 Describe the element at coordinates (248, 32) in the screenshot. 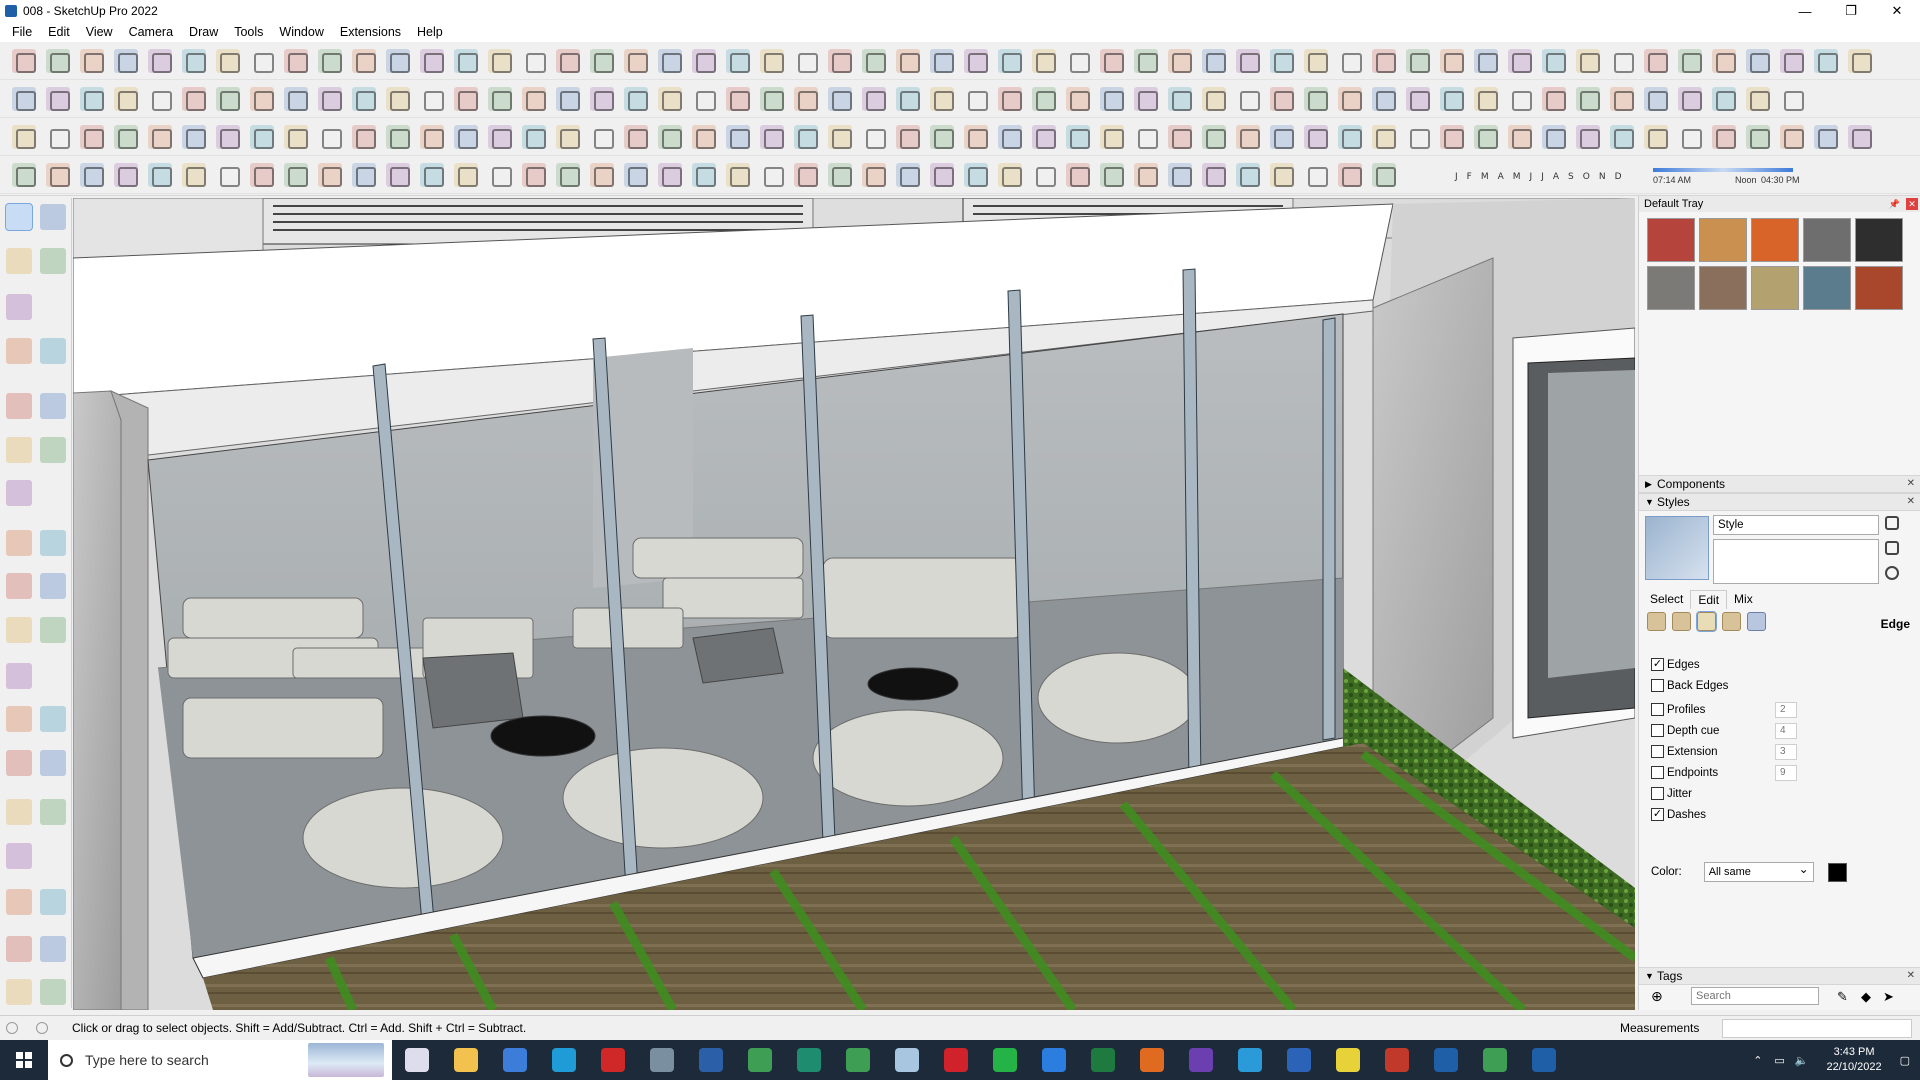

I see `menu-tools: Tools` at that location.